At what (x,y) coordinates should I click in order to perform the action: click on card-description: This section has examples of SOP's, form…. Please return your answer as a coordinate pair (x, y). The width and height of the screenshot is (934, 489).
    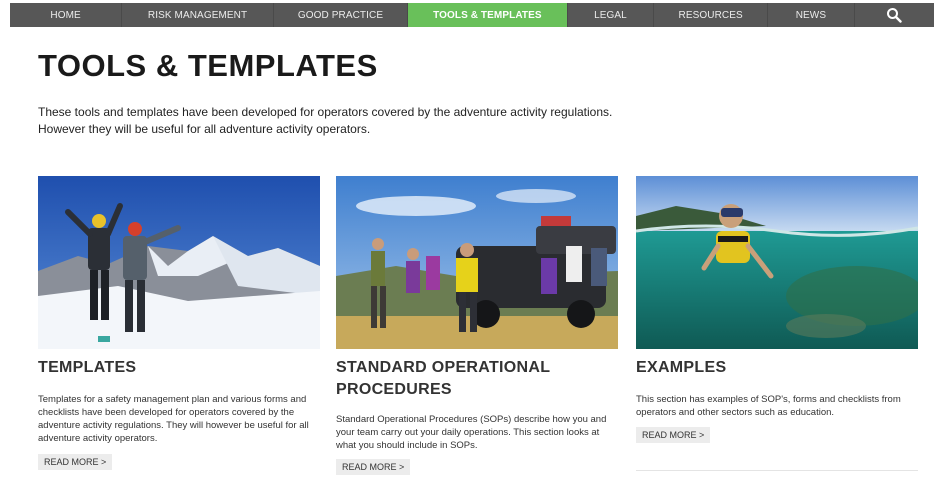
    Looking at the image, I should click on (768, 406).